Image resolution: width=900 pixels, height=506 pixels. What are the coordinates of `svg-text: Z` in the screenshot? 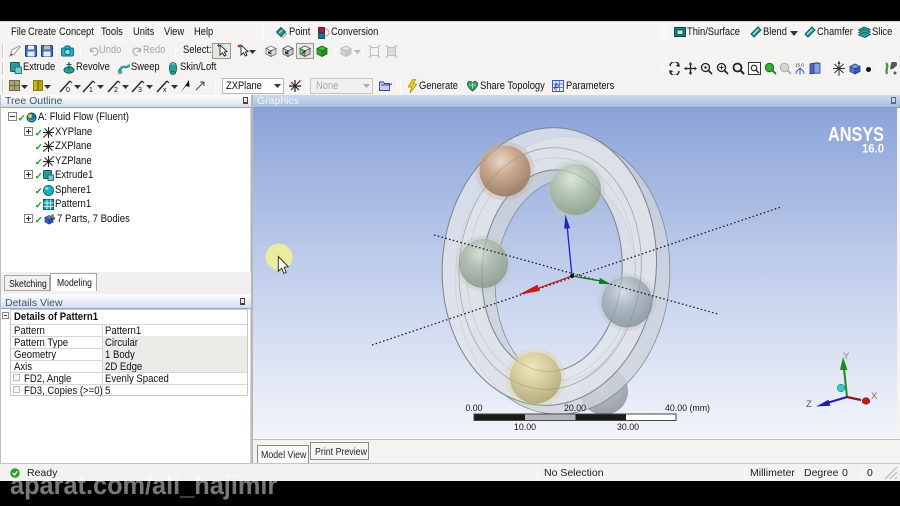 It's located at (809, 404).